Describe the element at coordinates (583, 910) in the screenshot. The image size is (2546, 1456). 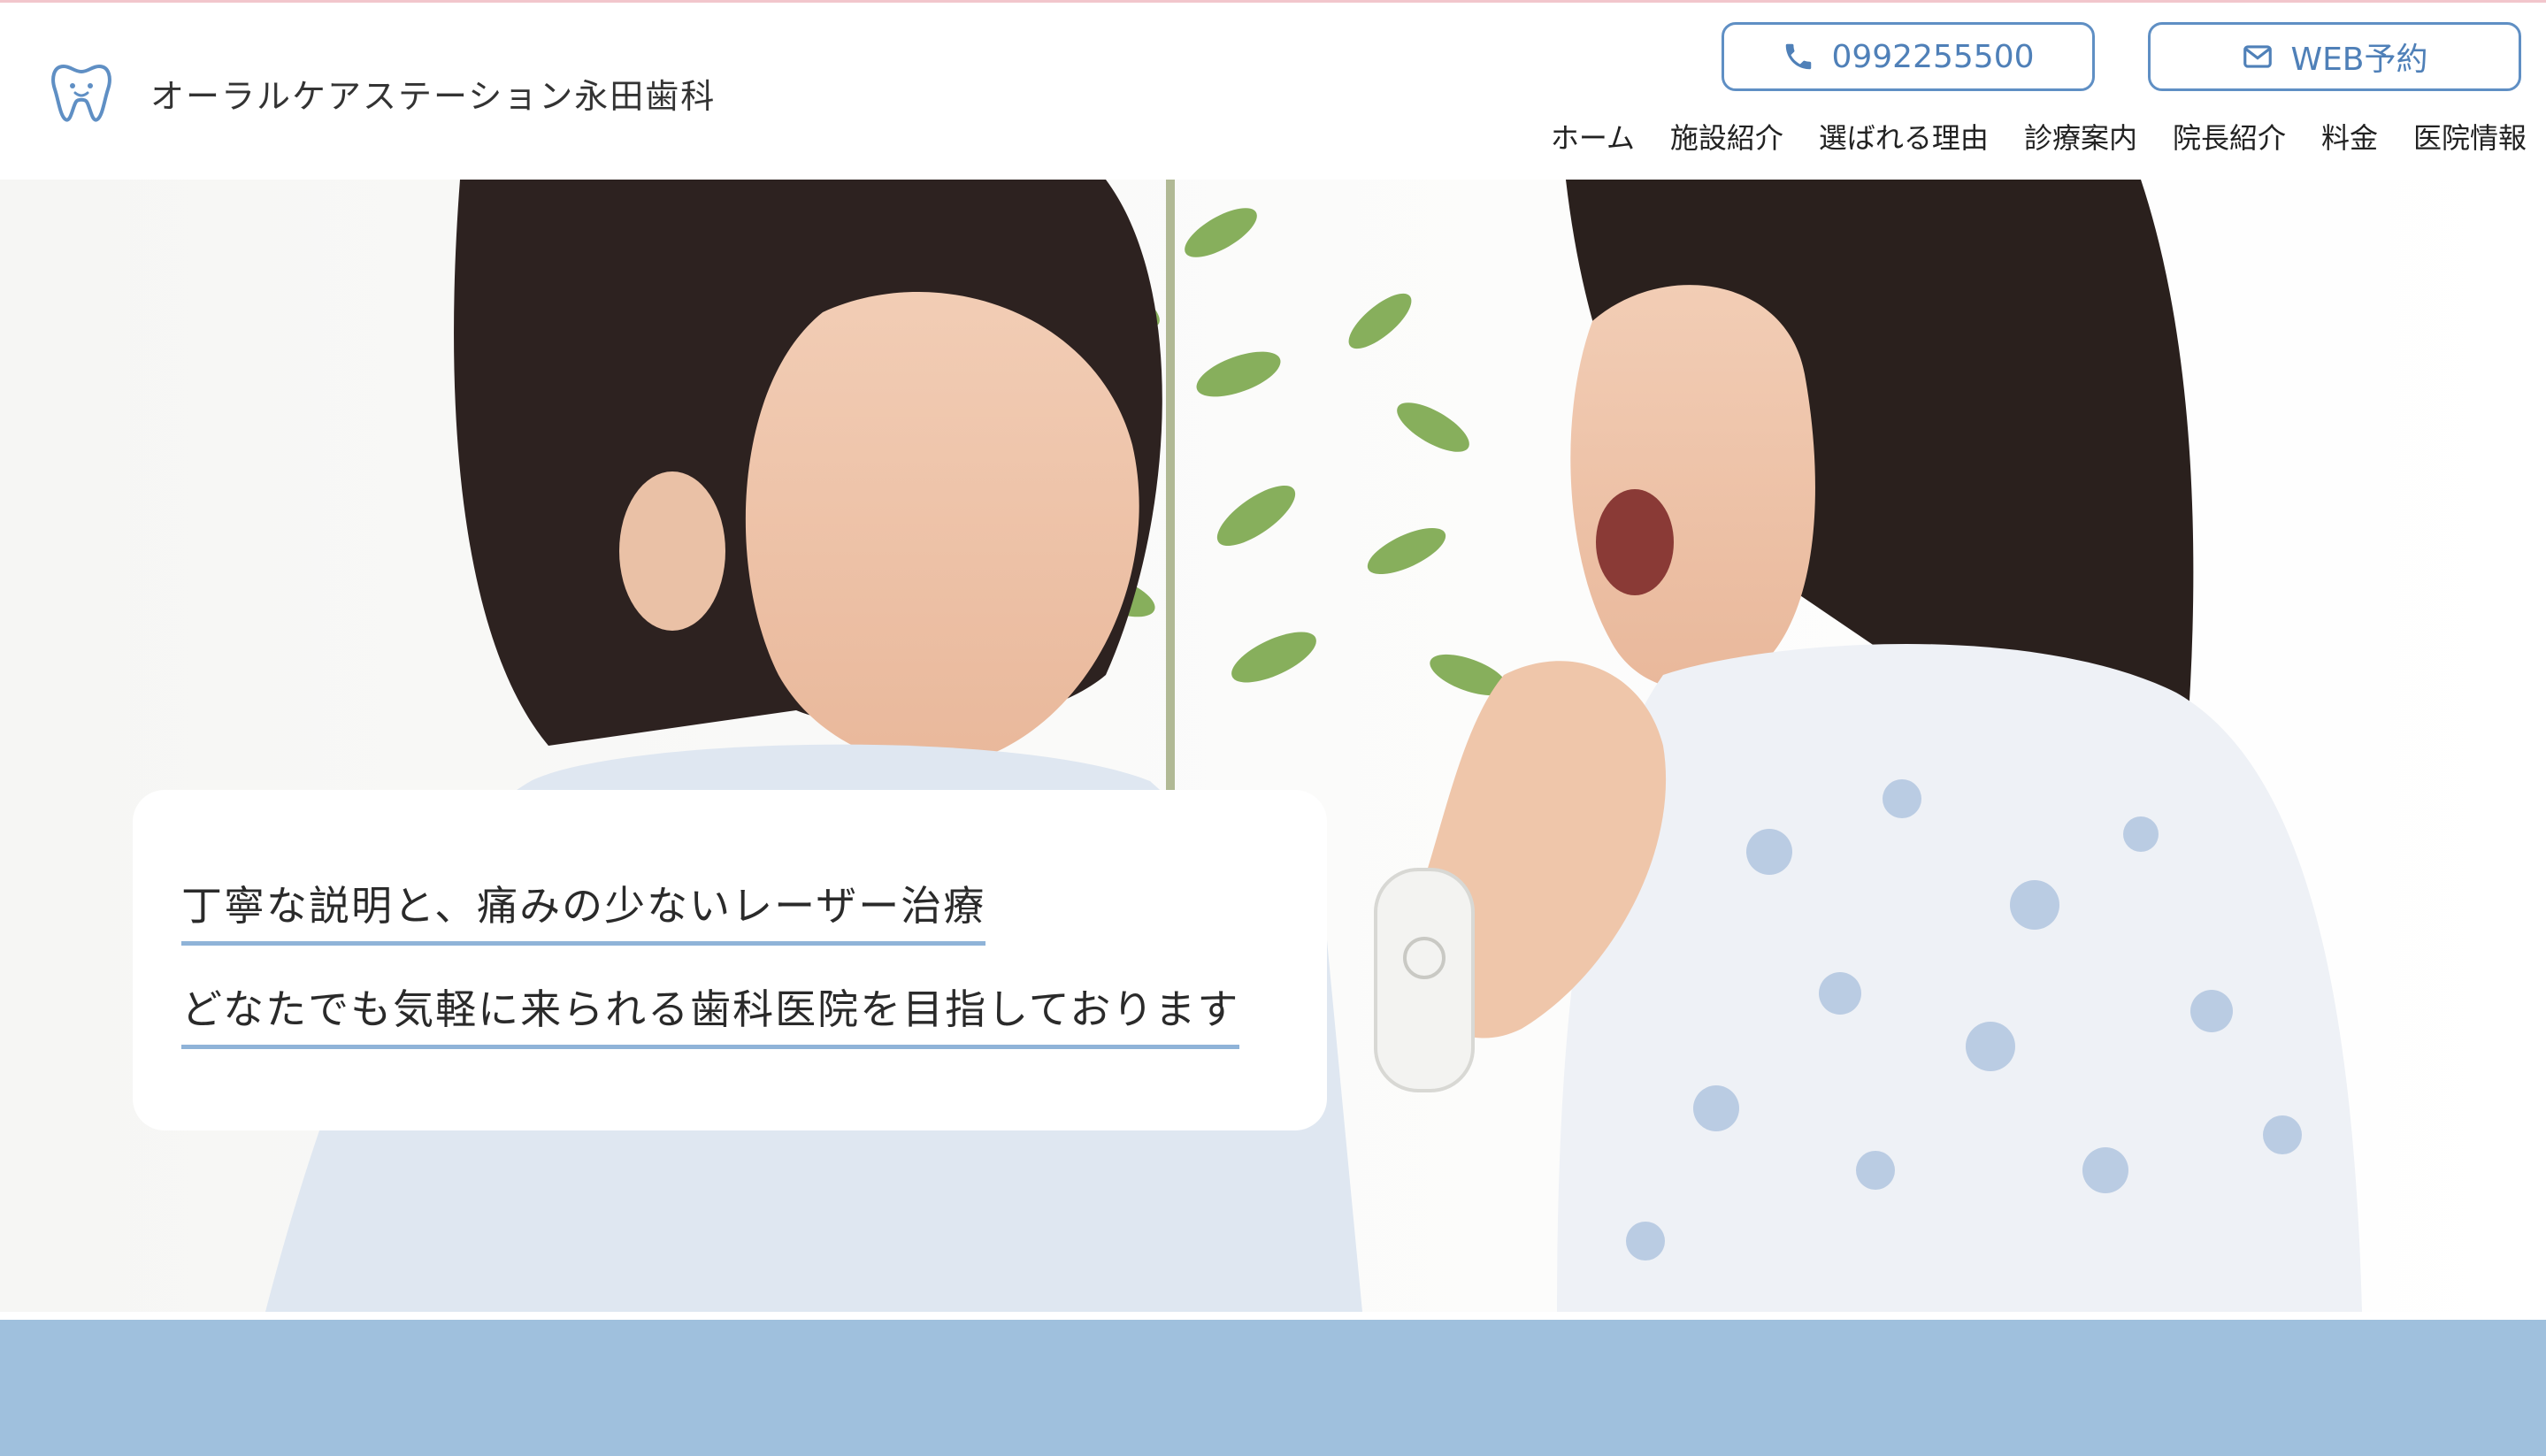
I see `hero-tagline-1: 丁寧な説明と、痛みの少ないレーザー治療` at that location.